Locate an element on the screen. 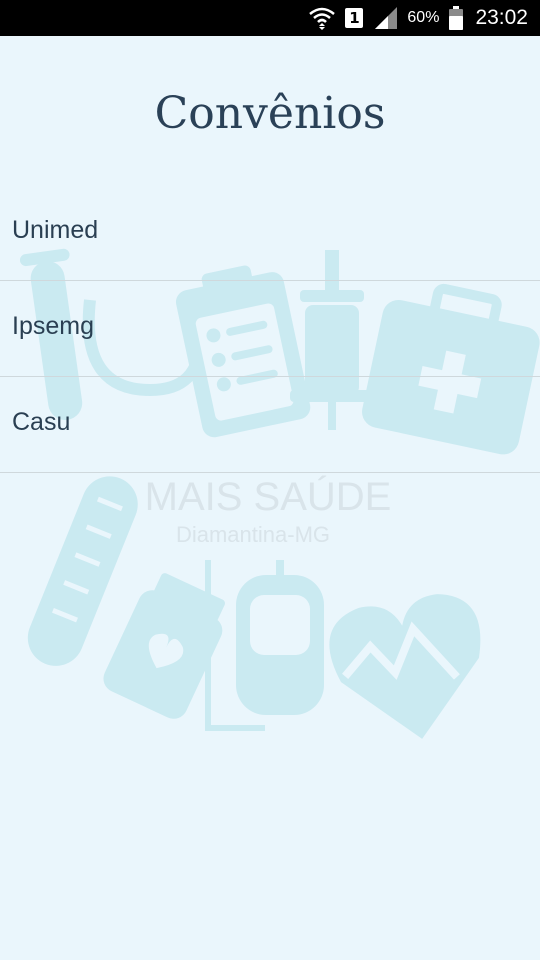  clock: 23:02 is located at coordinates (501, 17).